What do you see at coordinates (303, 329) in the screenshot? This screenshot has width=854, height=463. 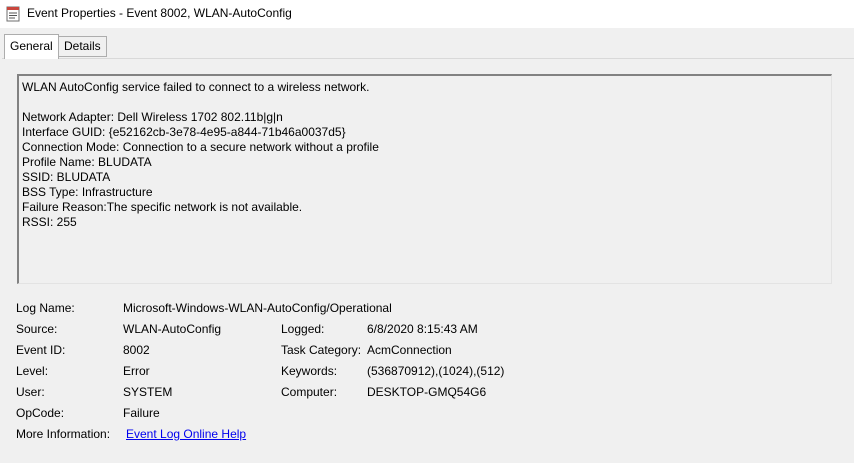 I see `logged-label: Logged:` at bounding box center [303, 329].